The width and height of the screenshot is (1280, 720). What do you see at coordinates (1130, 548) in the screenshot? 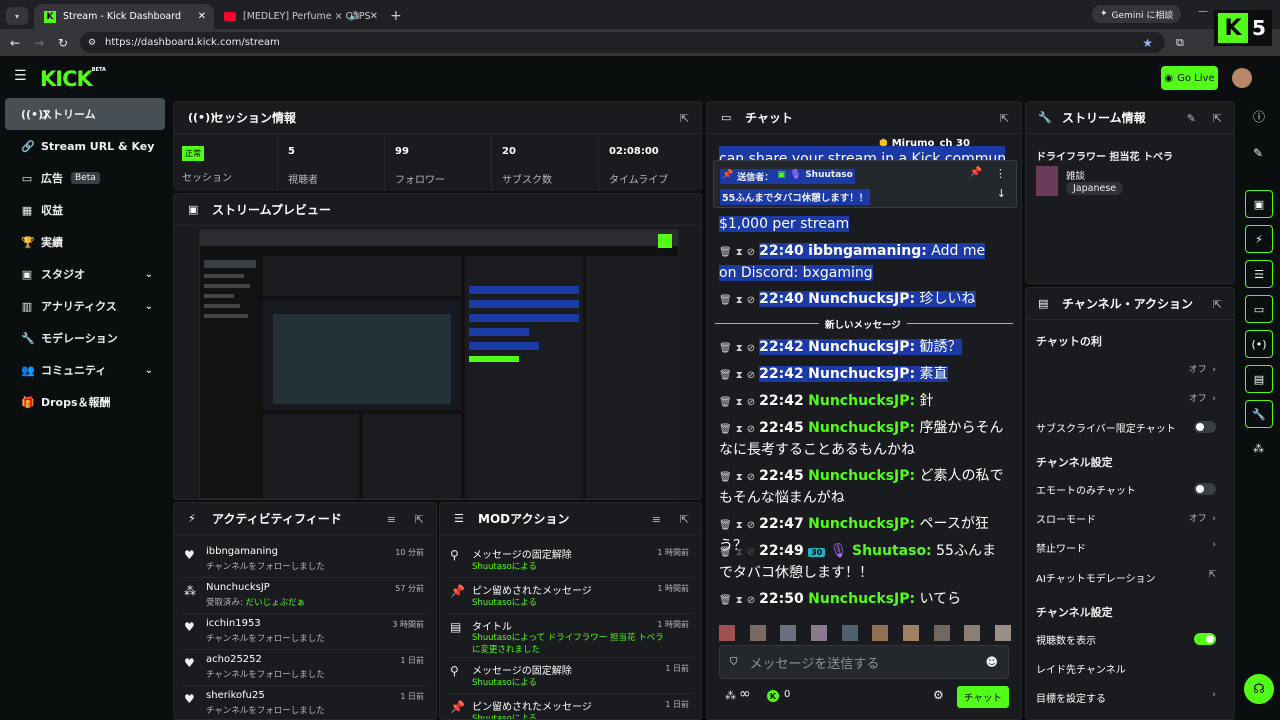
I see `banned-words-row: 禁止ワード ›` at bounding box center [1130, 548].